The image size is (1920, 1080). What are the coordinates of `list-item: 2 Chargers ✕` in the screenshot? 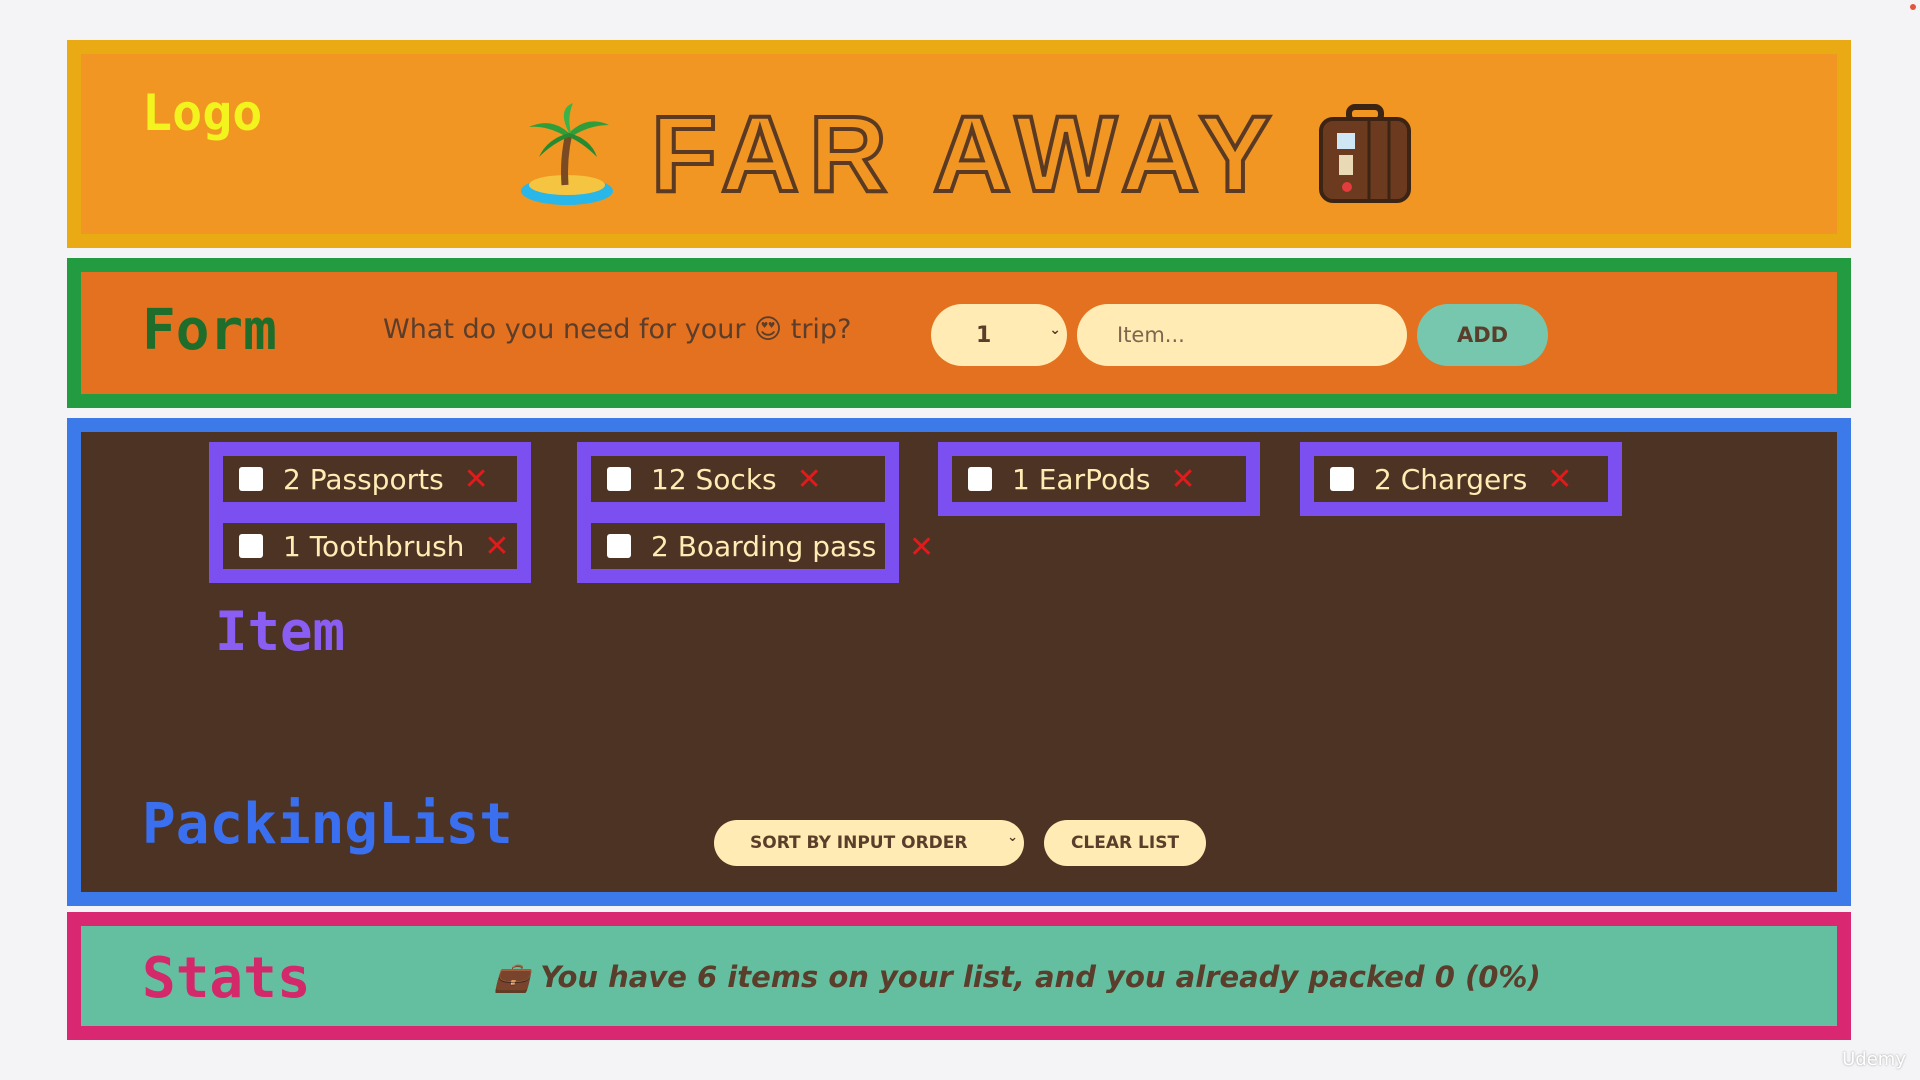 It's located at (1461, 479).